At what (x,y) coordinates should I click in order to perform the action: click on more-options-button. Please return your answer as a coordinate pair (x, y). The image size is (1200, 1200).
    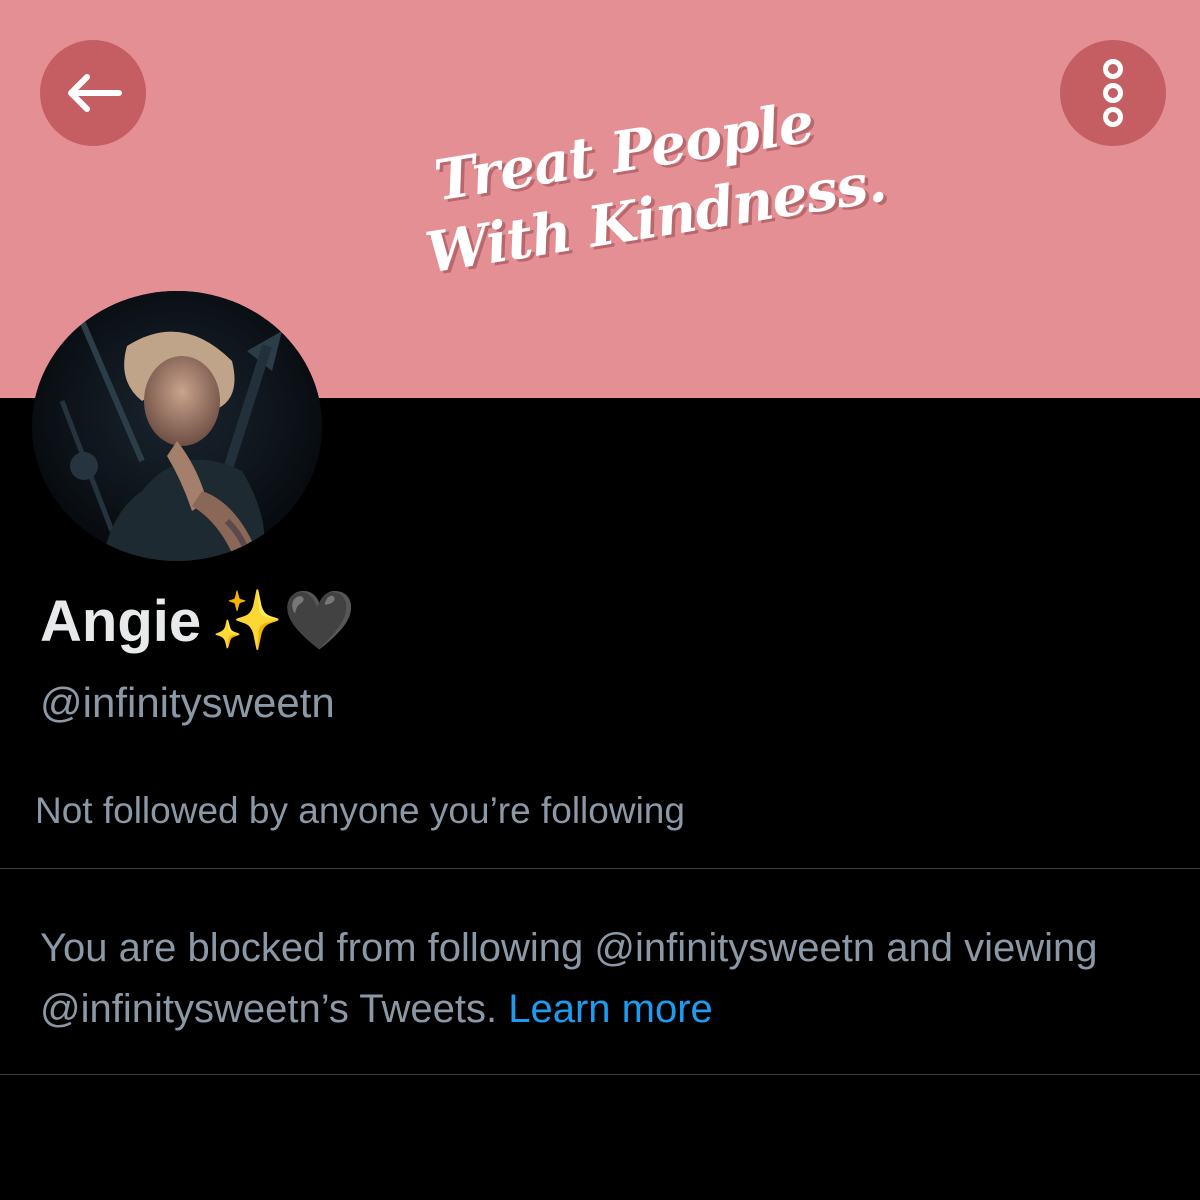
    Looking at the image, I should click on (1113, 93).